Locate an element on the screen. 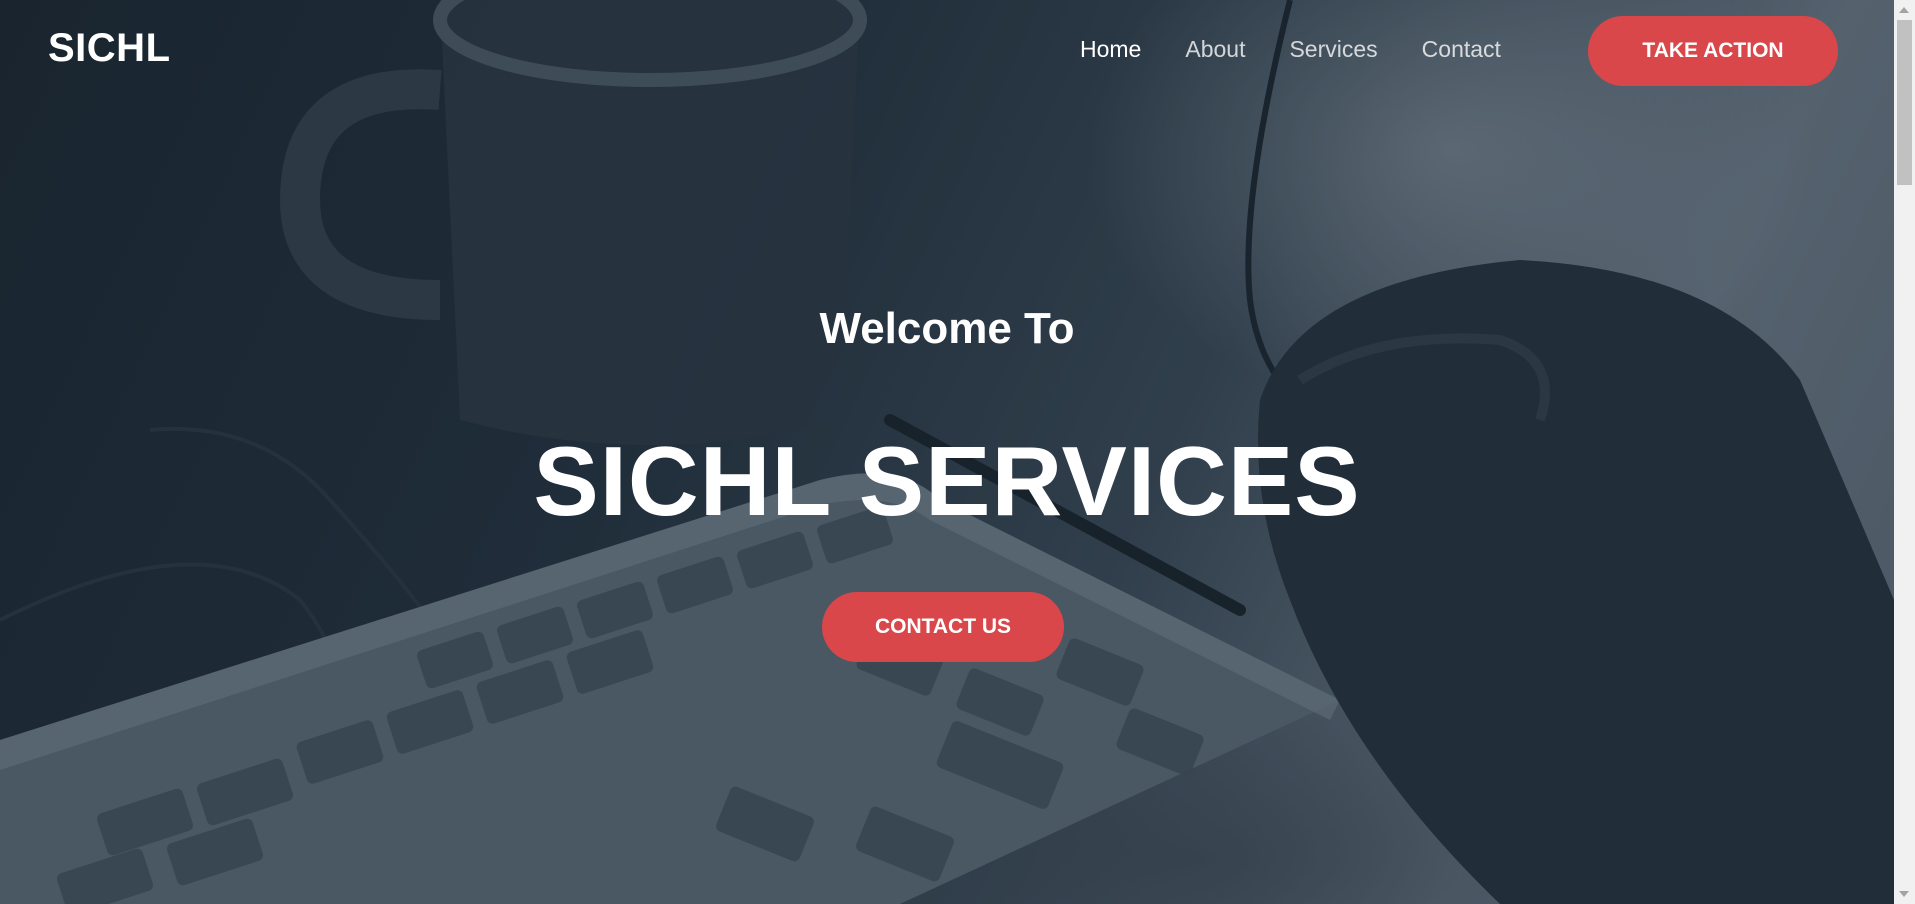 The image size is (1915, 904). scroll-down-icon is located at coordinates (1904, 894).